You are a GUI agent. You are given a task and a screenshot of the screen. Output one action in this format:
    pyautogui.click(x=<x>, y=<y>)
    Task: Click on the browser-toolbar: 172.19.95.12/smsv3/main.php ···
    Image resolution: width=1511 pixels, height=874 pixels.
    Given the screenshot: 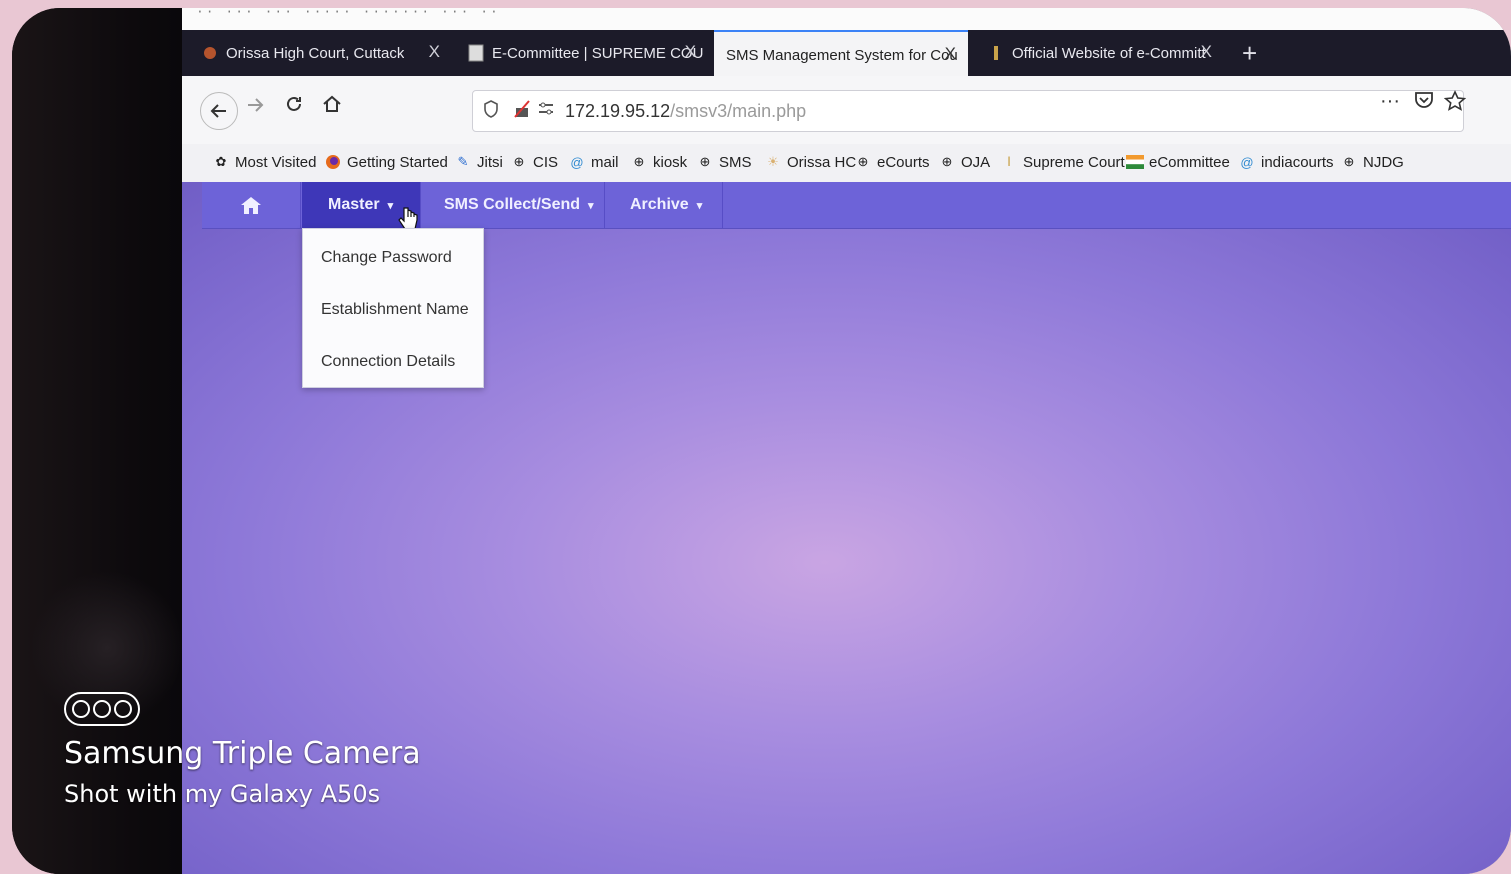 What is the action you would take?
    pyautogui.click(x=846, y=110)
    